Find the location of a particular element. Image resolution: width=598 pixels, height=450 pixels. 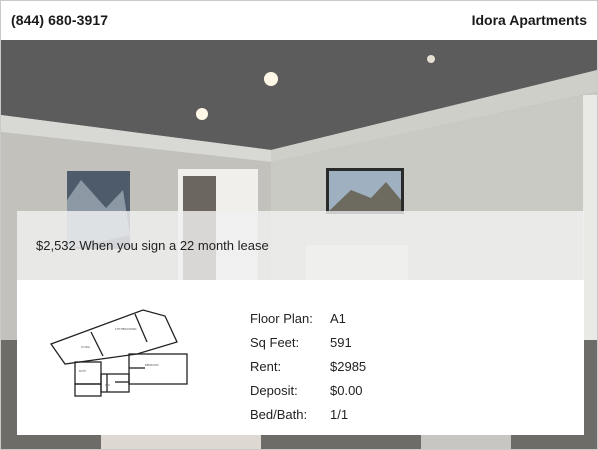

promo-text: $2,532 When you sign a 22 month lease is located at coordinates (152, 245).